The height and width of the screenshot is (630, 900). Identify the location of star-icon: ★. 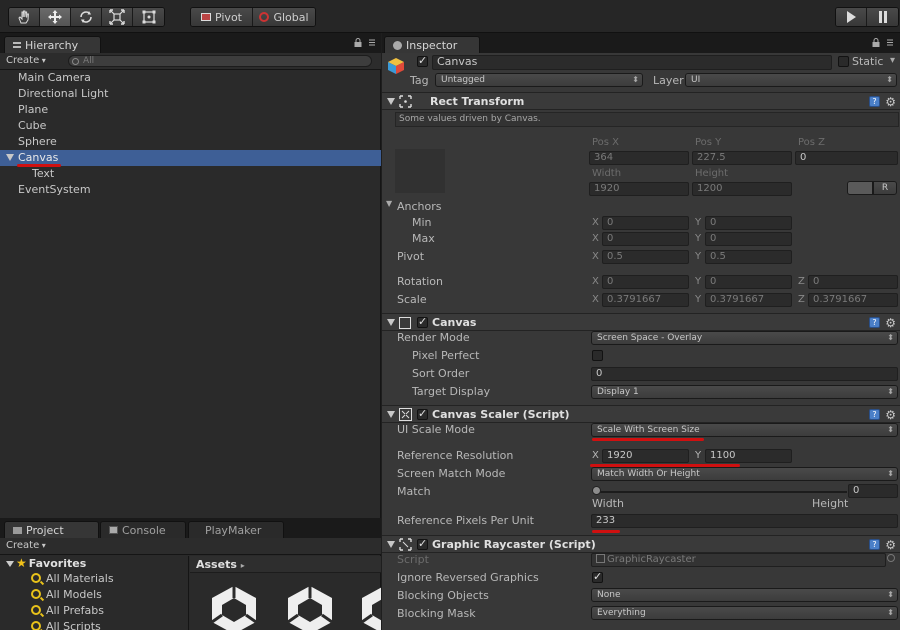
(21, 563).